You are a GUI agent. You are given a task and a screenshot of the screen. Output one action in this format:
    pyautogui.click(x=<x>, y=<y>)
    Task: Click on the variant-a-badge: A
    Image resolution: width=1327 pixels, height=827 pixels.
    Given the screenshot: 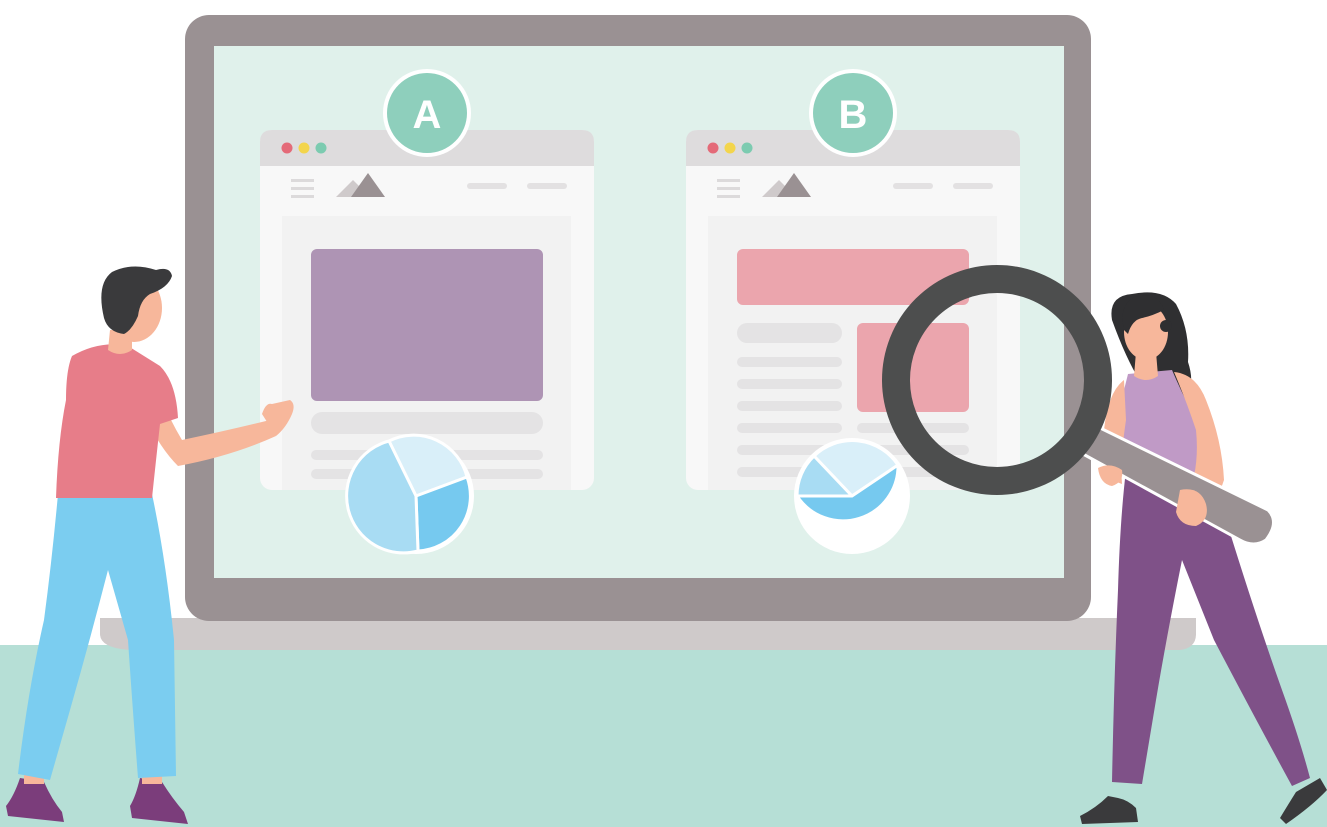 What is the action you would take?
    pyautogui.click(x=427, y=113)
    